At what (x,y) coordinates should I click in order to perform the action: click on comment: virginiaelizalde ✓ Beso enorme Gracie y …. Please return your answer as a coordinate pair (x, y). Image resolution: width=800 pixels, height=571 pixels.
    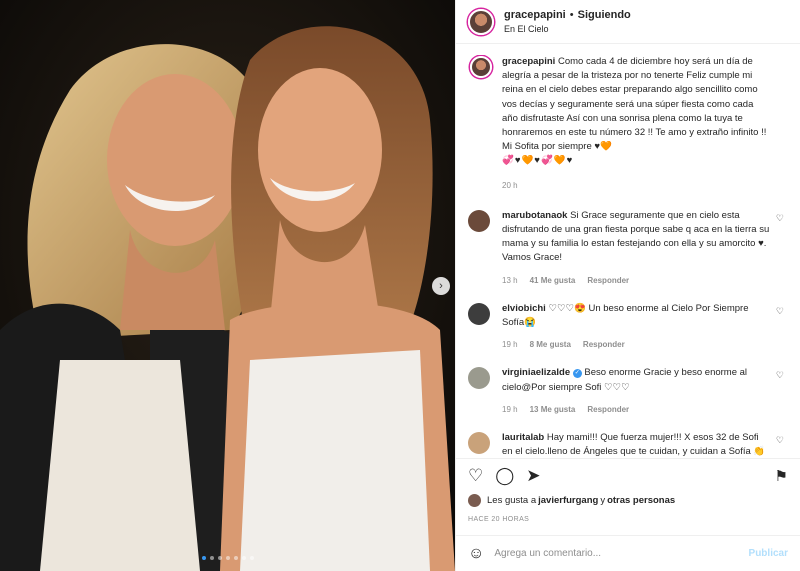
    Looking at the image, I should click on (627, 391).